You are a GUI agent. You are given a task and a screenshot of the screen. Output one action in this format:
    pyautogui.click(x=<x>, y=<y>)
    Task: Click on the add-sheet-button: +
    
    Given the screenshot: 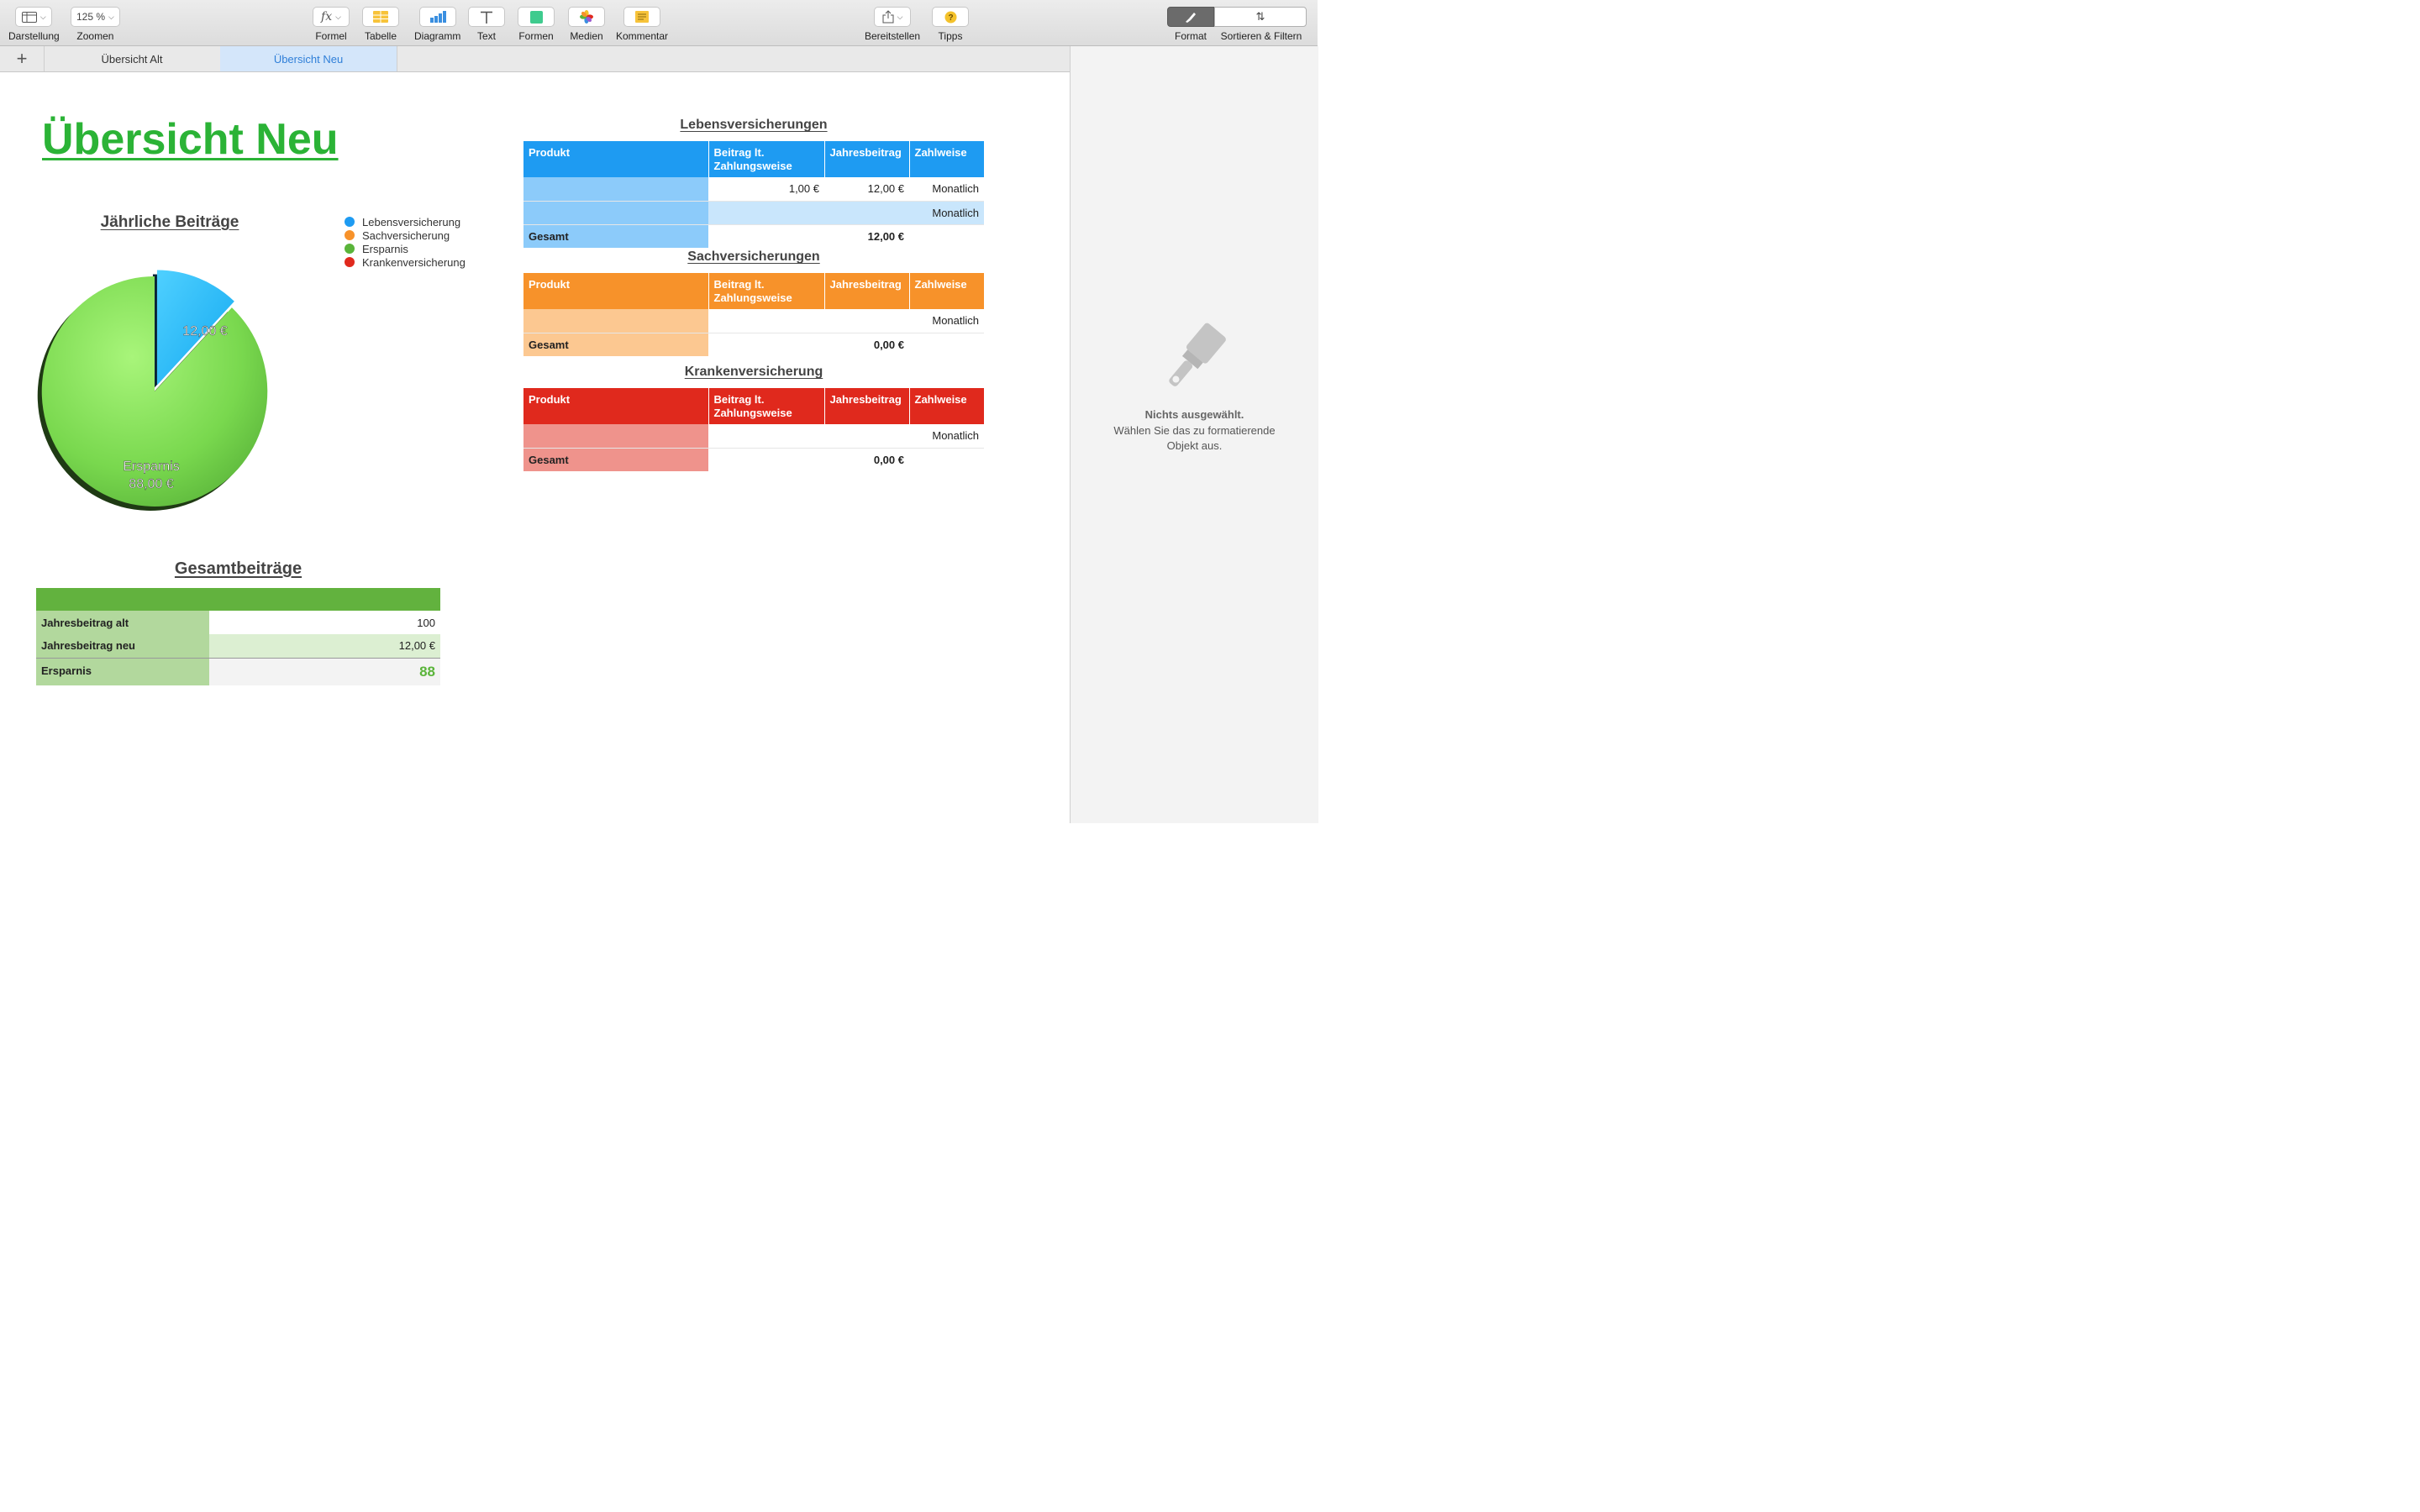 What is the action you would take?
    pyautogui.click(x=22, y=58)
    